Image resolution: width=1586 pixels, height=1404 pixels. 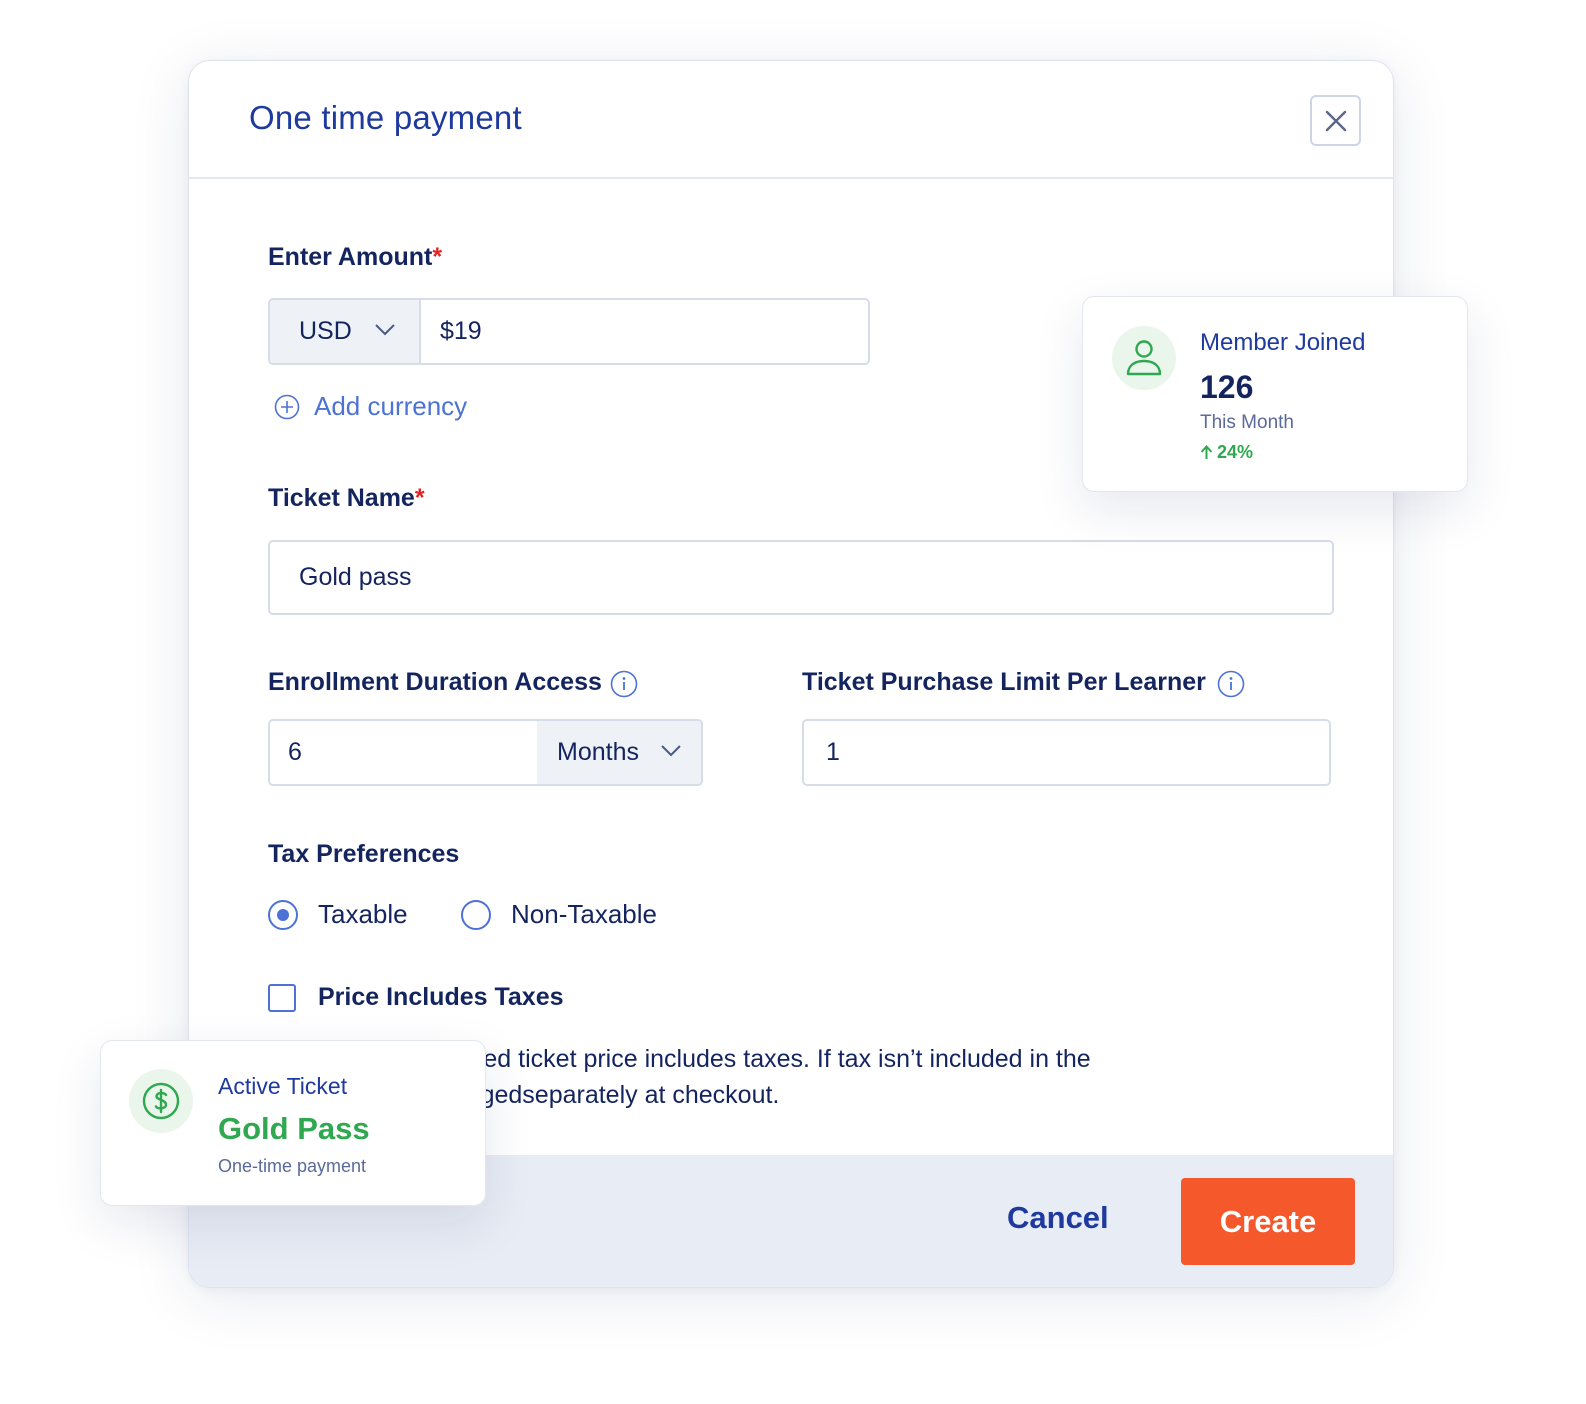 I want to click on modal-header: One time payment, so click(x=791, y=120).